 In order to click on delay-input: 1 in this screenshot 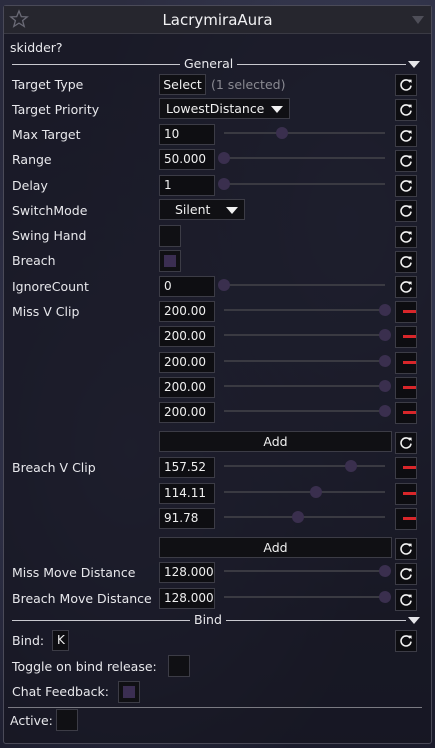, I will do `click(187, 185)`.